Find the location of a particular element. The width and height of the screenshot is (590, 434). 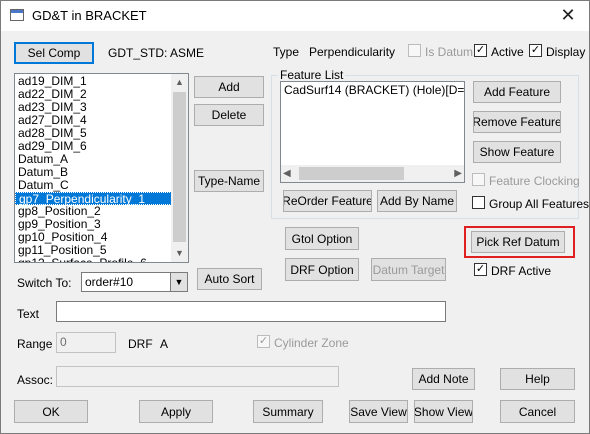

items-scrollbar: ▲ ▼ is located at coordinates (179, 168).